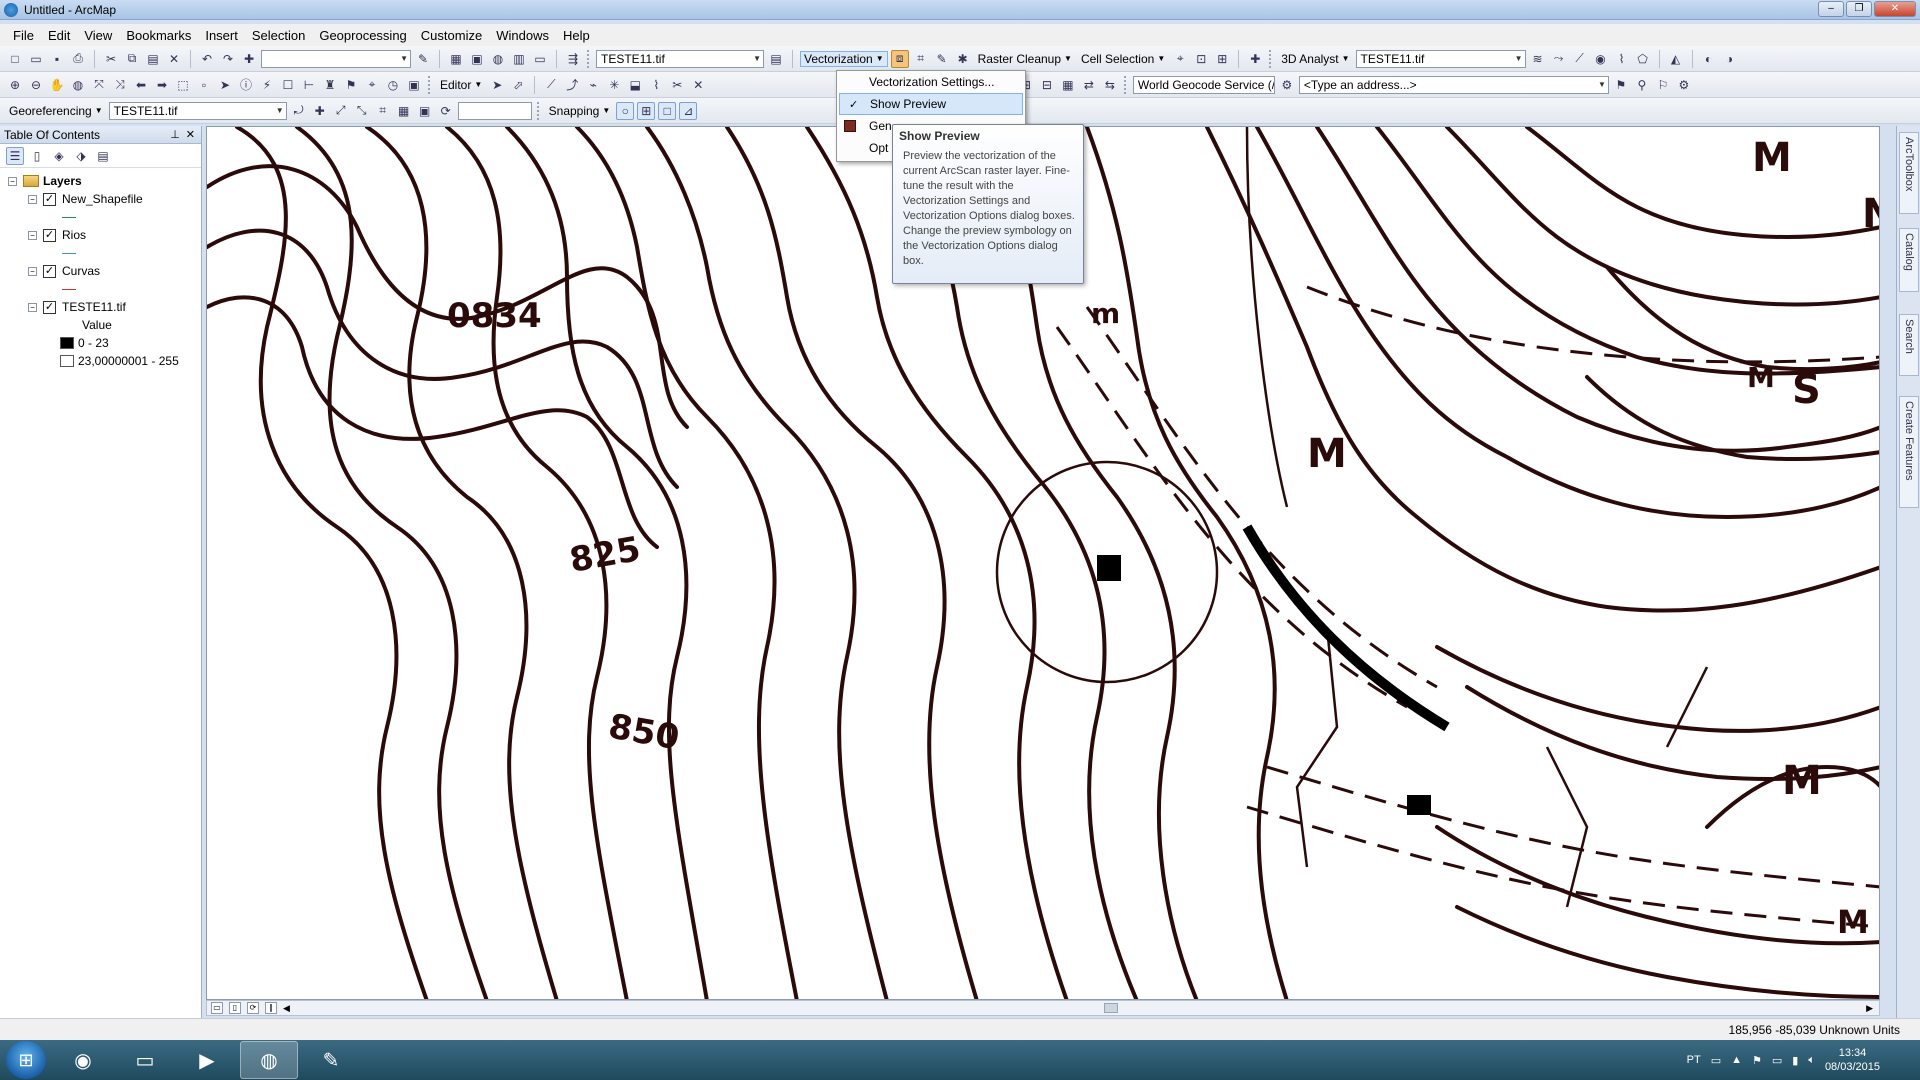 The image size is (1920, 1080). What do you see at coordinates (372, 85) in the screenshot?
I see `go-to-xy-icon: ⌖` at bounding box center [372, 85].